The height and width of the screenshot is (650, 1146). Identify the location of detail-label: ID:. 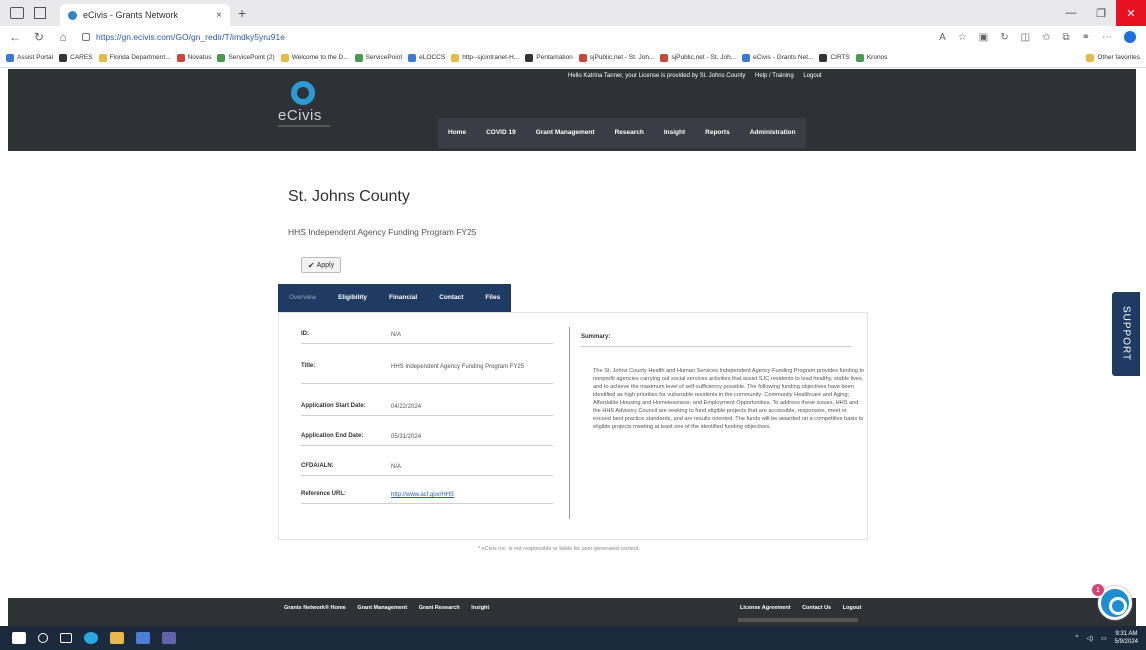
(305, 334).